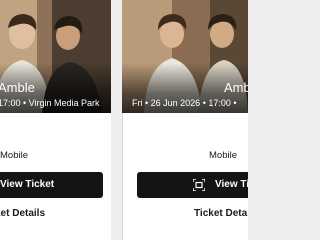 This screenshot has height=240, width=320. What do you see at coordinates (231, 184) in the screenshot?
I see `view-ticket-label: View Ti` at bounding box center [231, 184].